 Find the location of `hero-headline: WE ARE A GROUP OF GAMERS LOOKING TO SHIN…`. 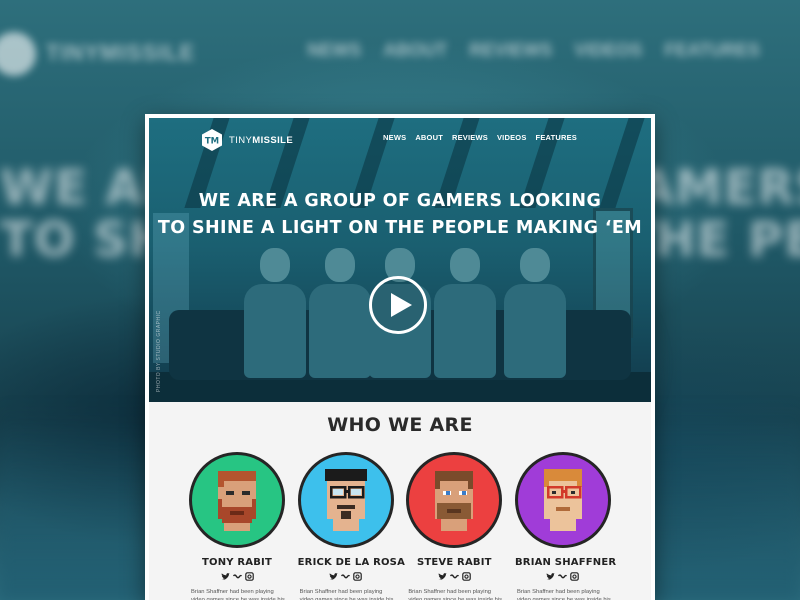

hero-headline: WE ARE A GROUP OF GAMERS LOOKING TO SHIN… is located at coordinates (400, 215).